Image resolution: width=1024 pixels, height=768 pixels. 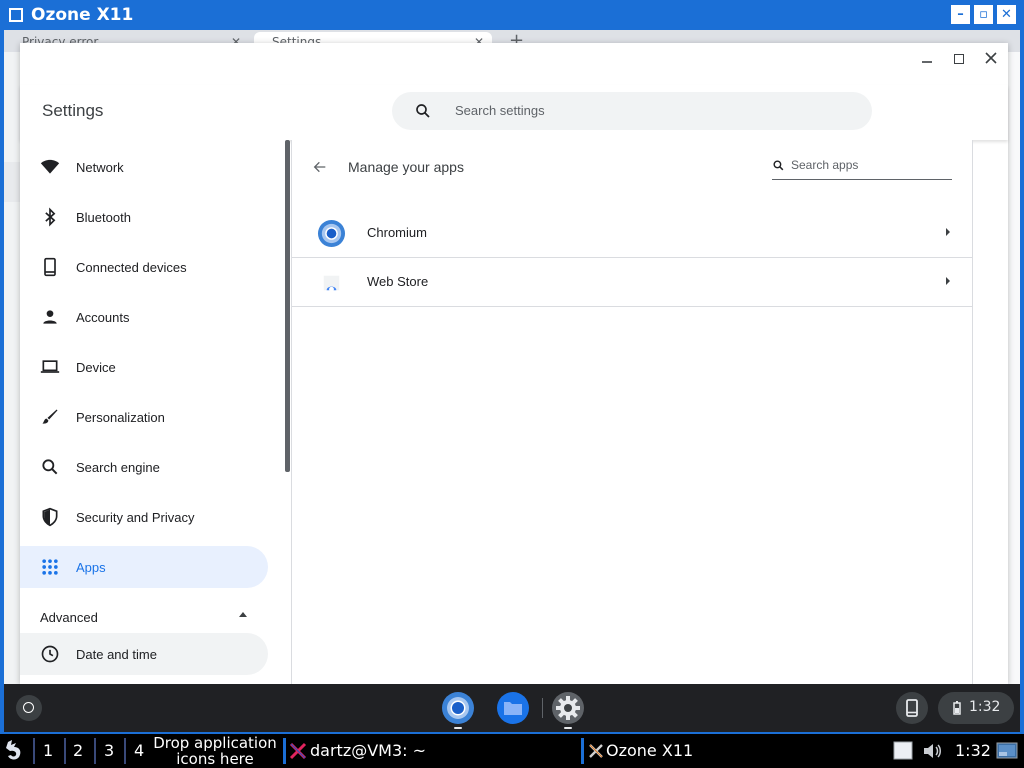 I want to click on sidebar-advanced-toggle: Advanced, so click(x=69, y=617).